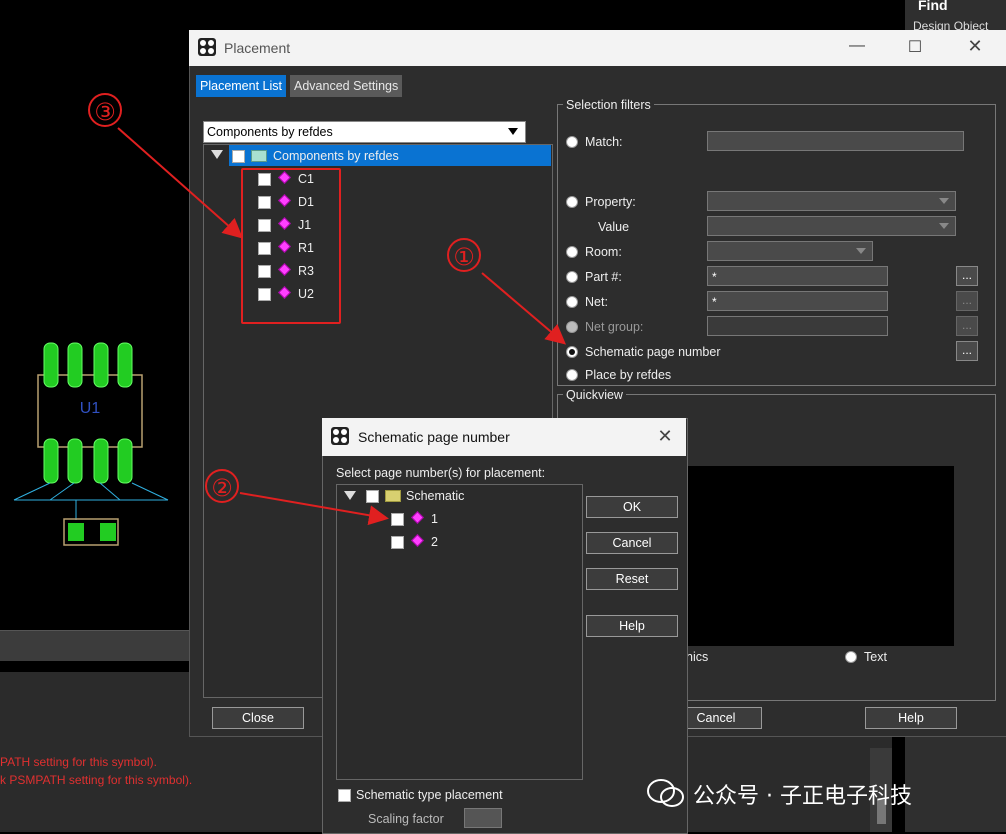 The width and height of the screenshot is (1006, 834). What do you see at coordinates (608, 105) in the screenshot?
I see `selection-filters-label: Selection filters` at bounding box center [608, 105].